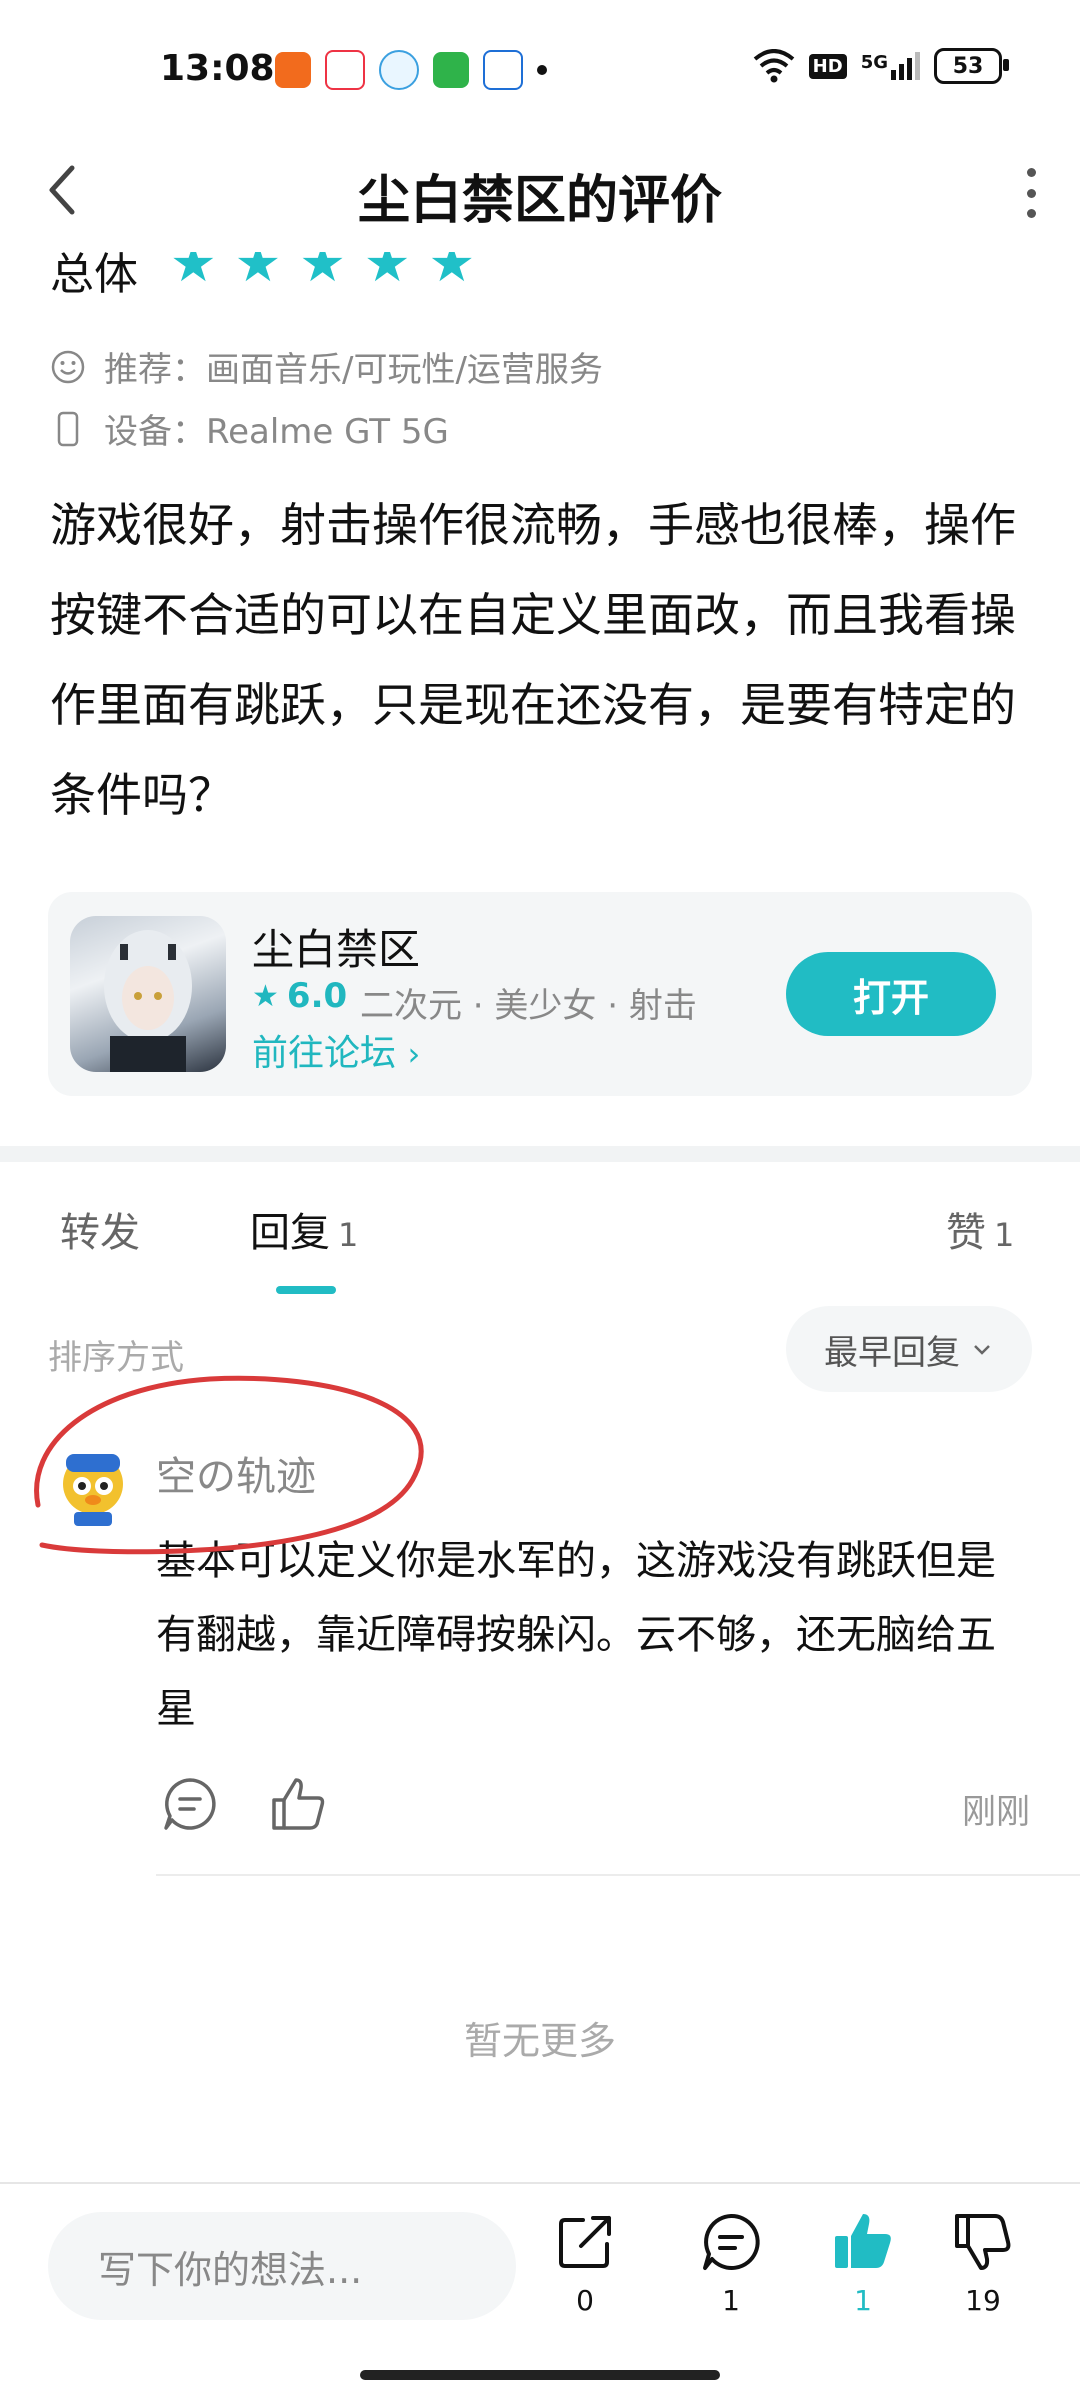  I want to click on annotation-circle, so click(229, 1465).